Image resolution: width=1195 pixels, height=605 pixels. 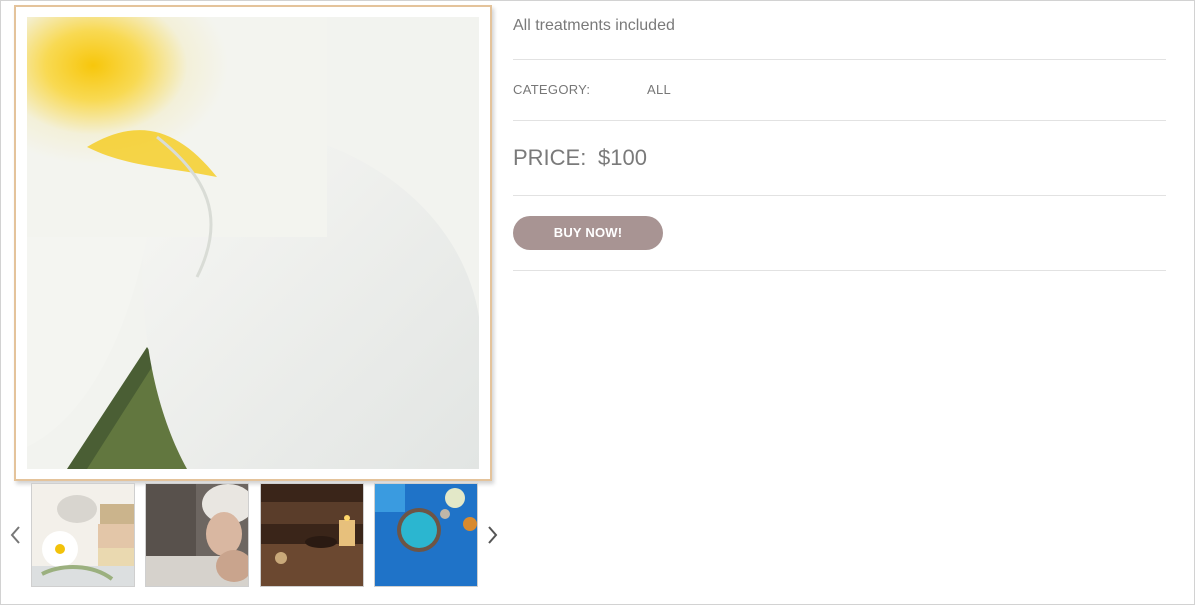 I want to click on next-arrow-icon, so click(x=492, y=535).